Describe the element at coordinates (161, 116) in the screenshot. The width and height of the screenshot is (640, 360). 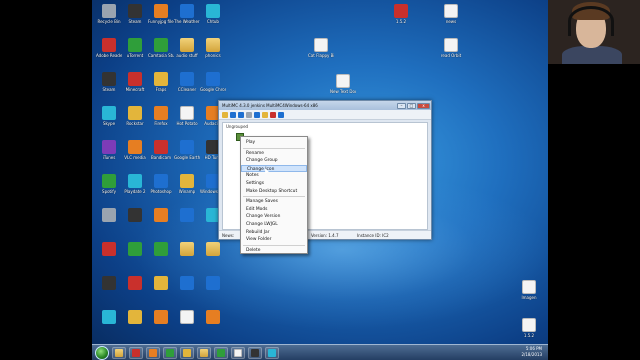
I see `desktop-icon: Firefox` at that location.